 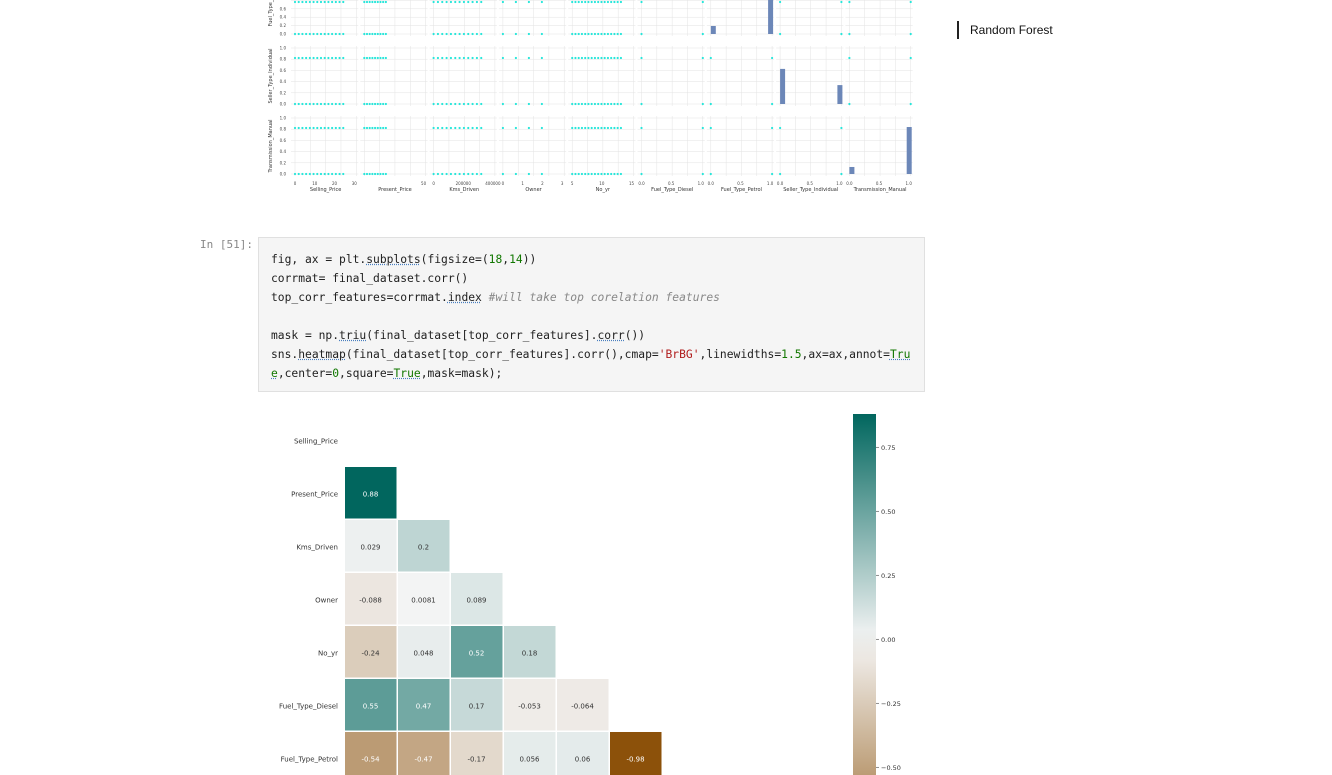 I want to click on pairplot-x-tick: 5, so click(x=572, y=183).